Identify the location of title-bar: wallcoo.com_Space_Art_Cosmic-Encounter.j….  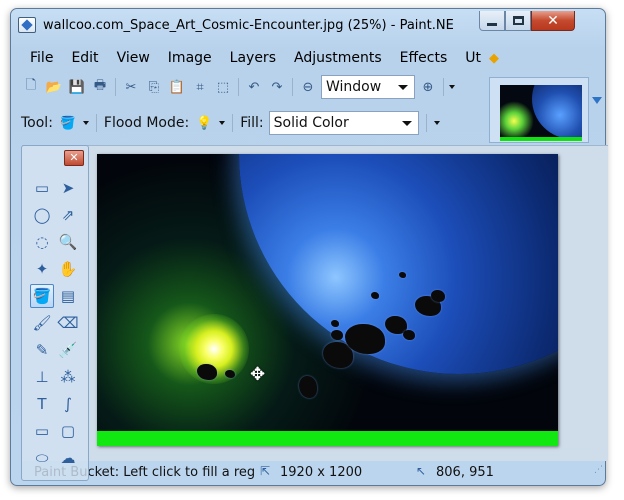
(308, 25).